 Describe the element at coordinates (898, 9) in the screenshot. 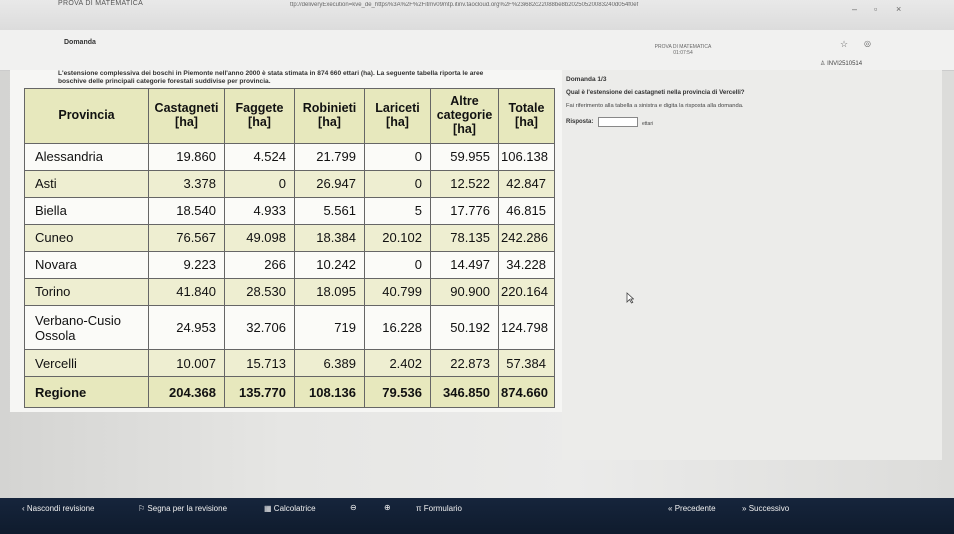

I see `close-icon: ×` at that location.